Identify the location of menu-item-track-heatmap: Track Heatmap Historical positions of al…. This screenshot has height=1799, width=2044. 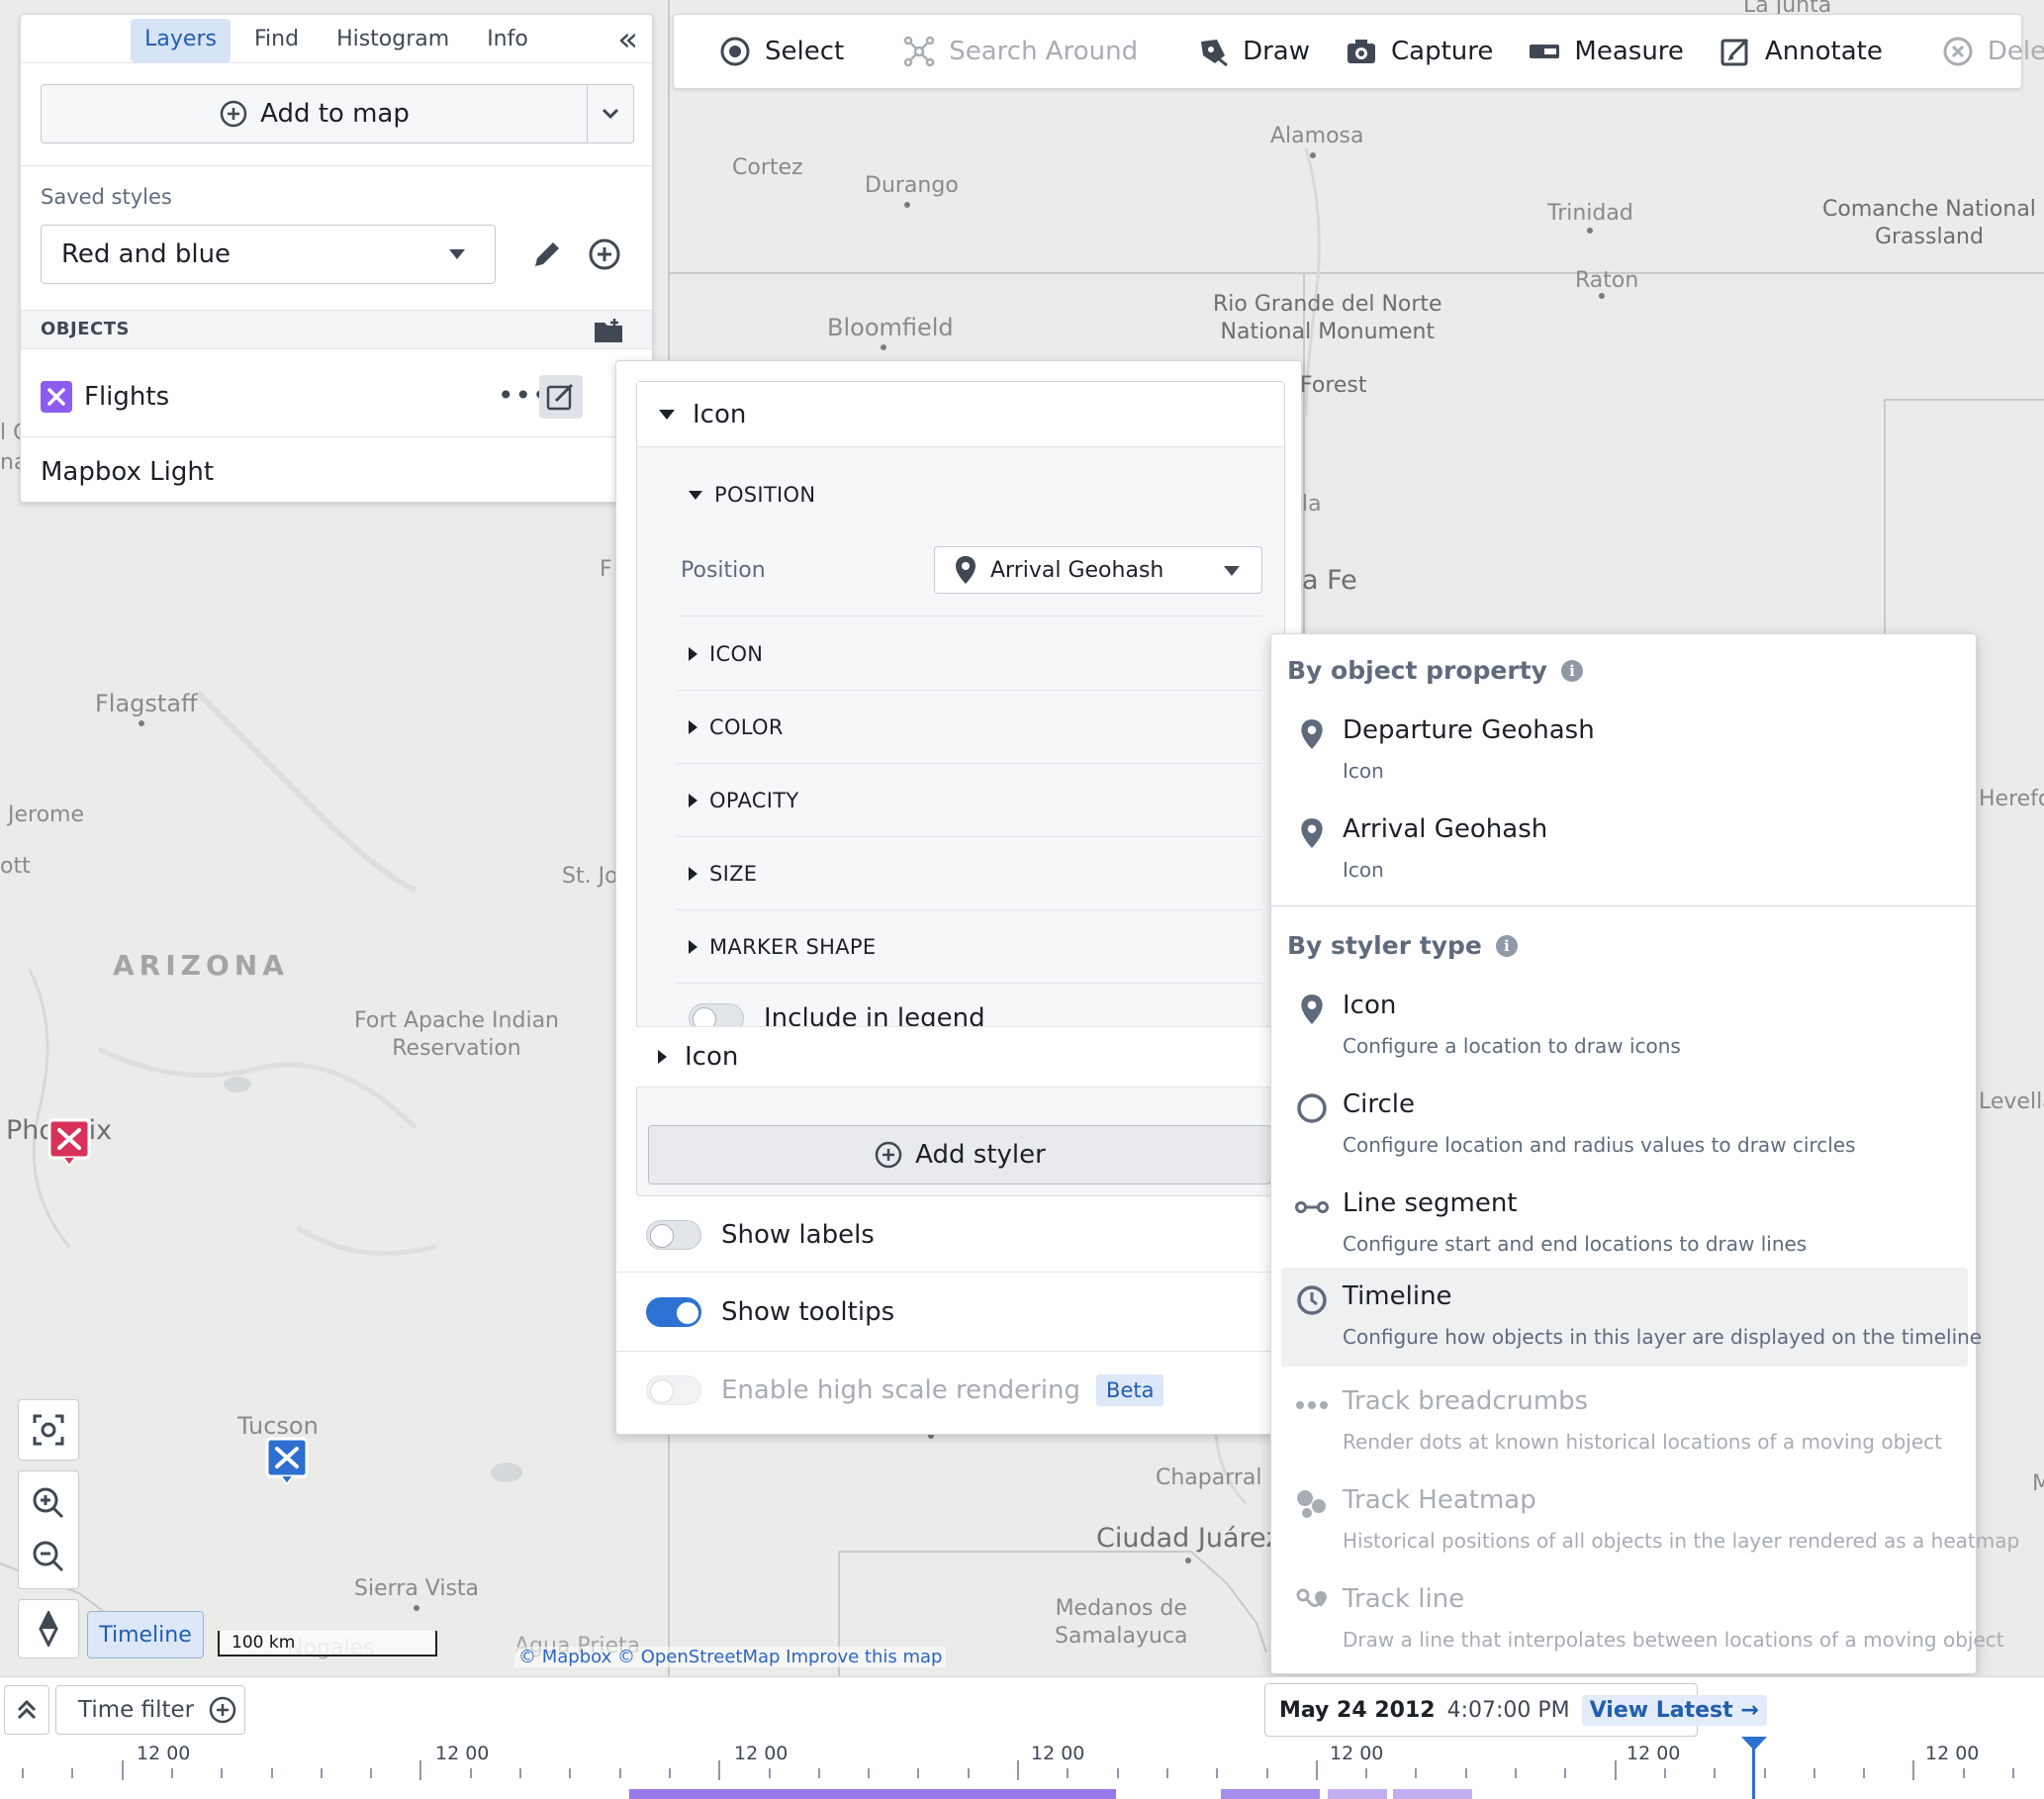
(1650, 1520).